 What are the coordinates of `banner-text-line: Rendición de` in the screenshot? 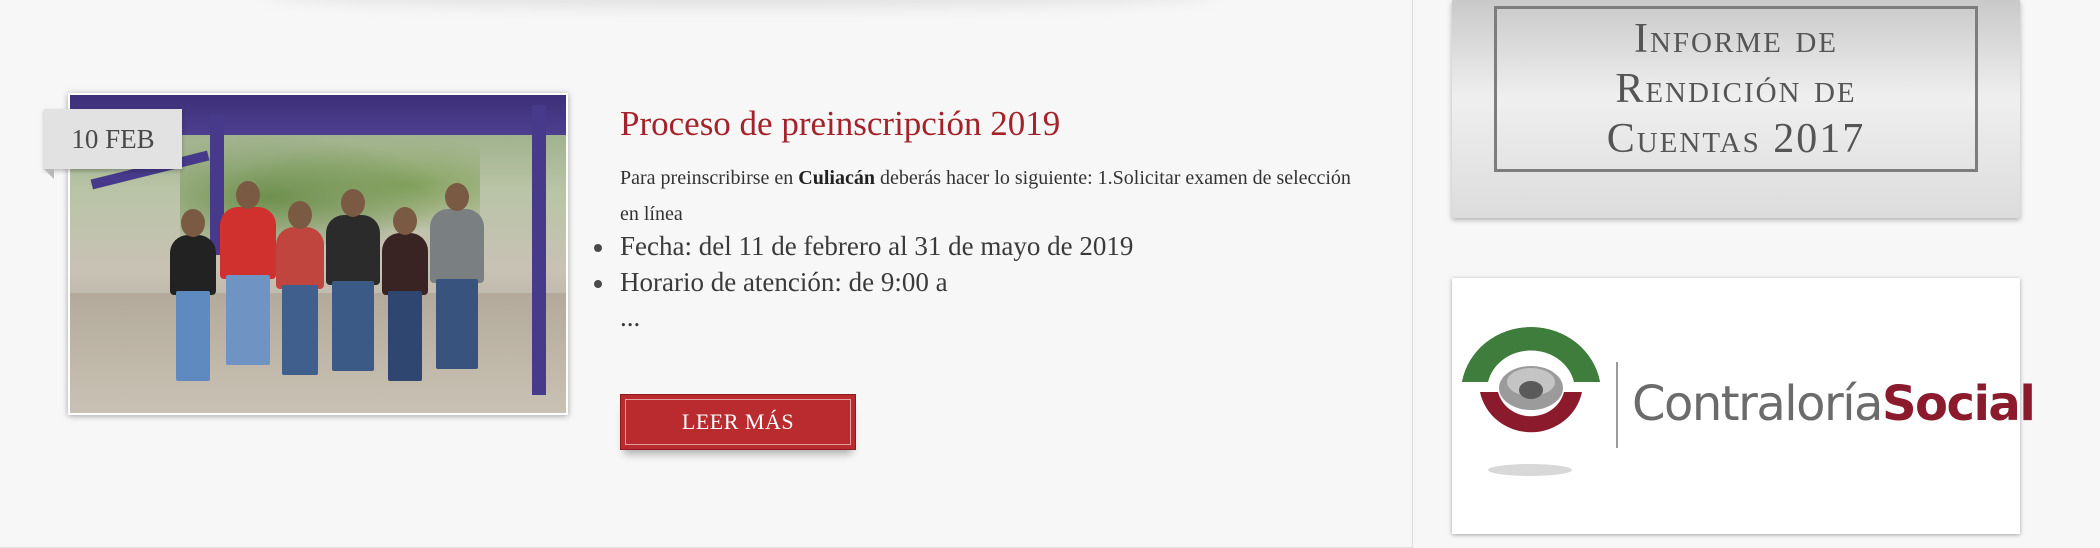 It's located at (1736, 89).